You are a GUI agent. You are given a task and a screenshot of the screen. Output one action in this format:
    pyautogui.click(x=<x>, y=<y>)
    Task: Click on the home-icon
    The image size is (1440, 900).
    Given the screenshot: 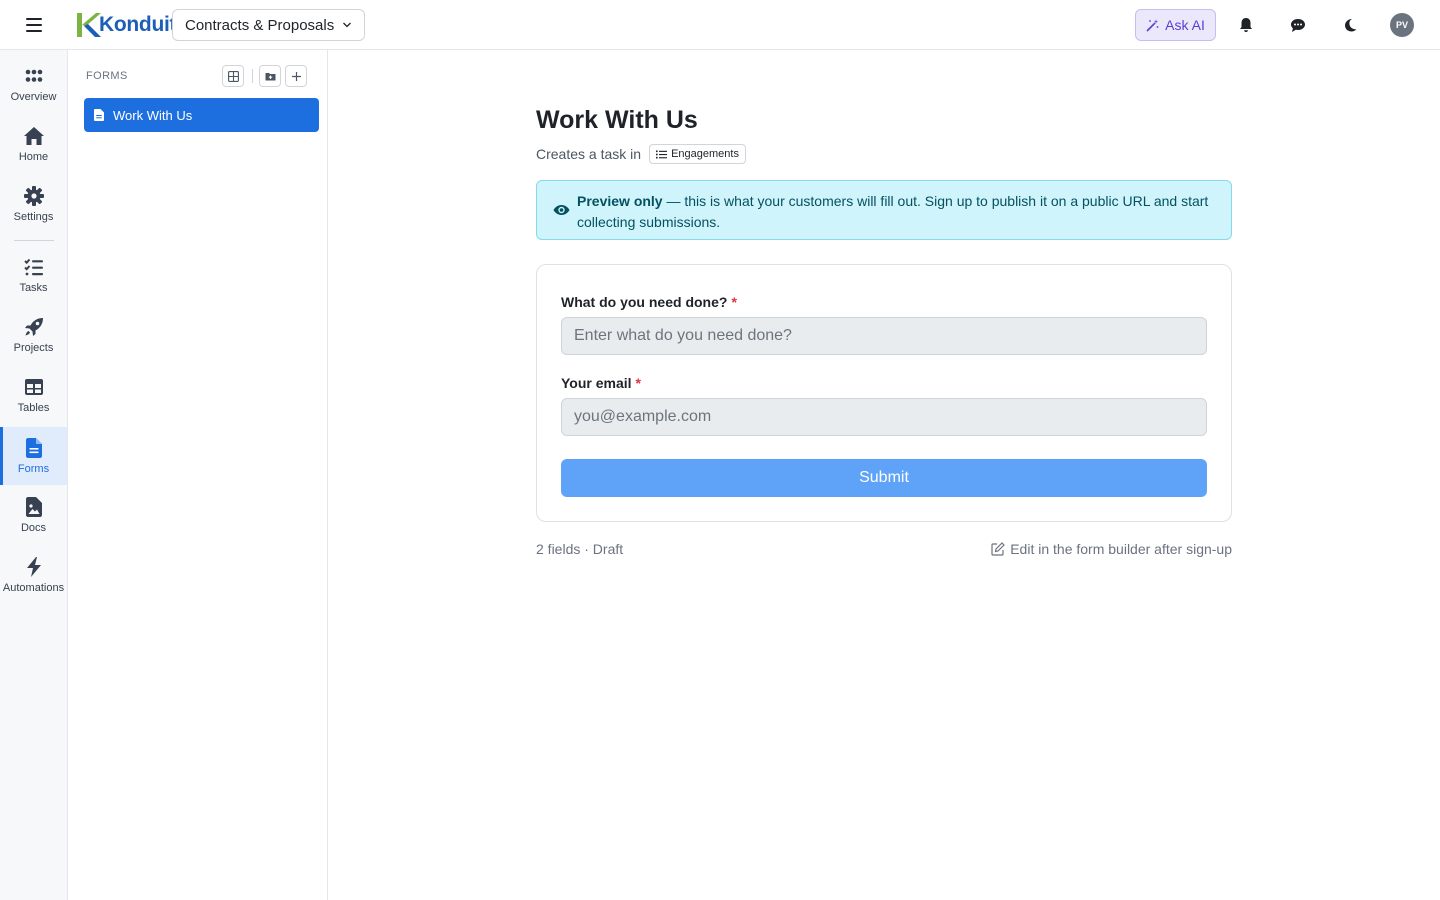 What is the action you would take?
    pyautogui.click(x=34, y=136)
    